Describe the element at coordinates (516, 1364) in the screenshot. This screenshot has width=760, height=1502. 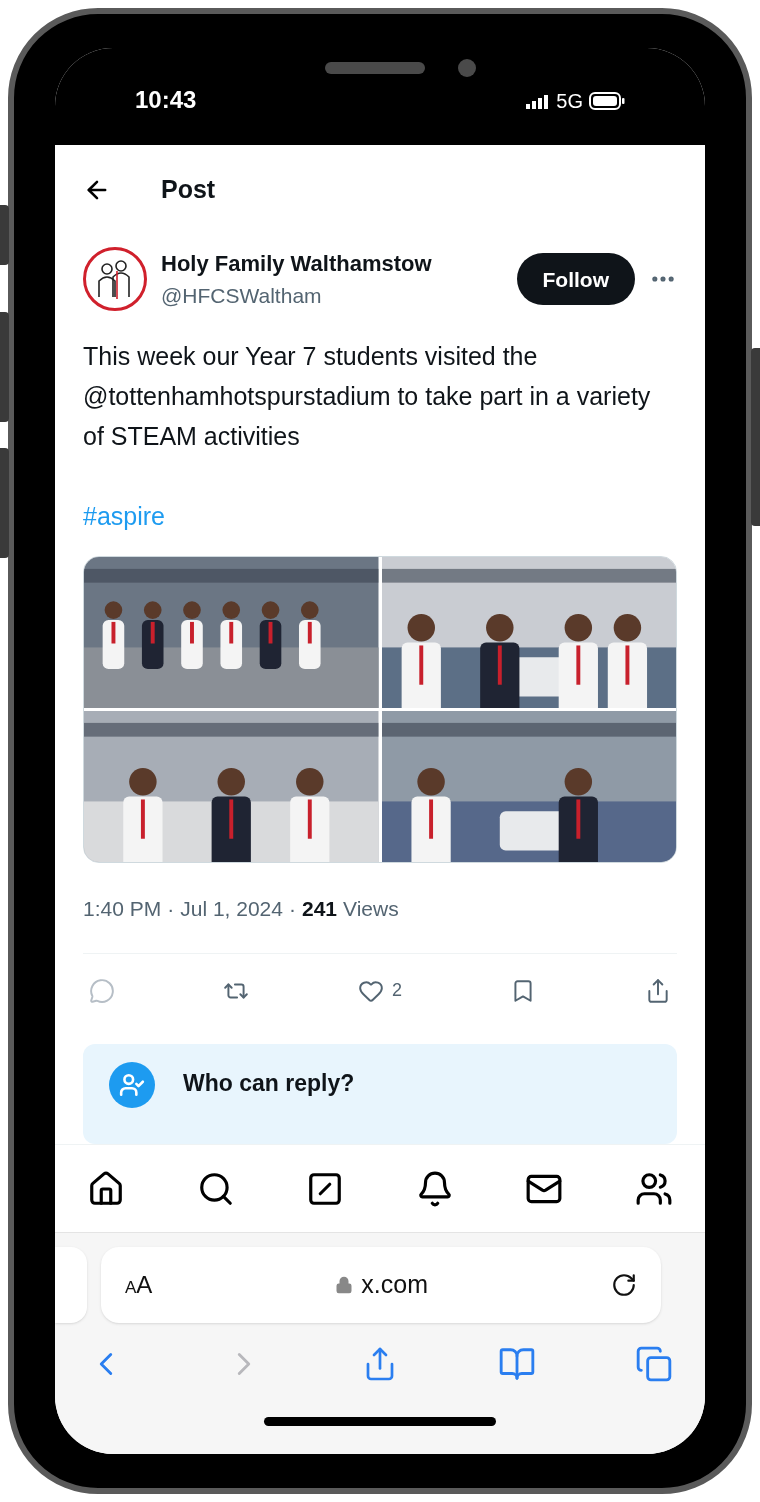
I see `book-icon` at that location.